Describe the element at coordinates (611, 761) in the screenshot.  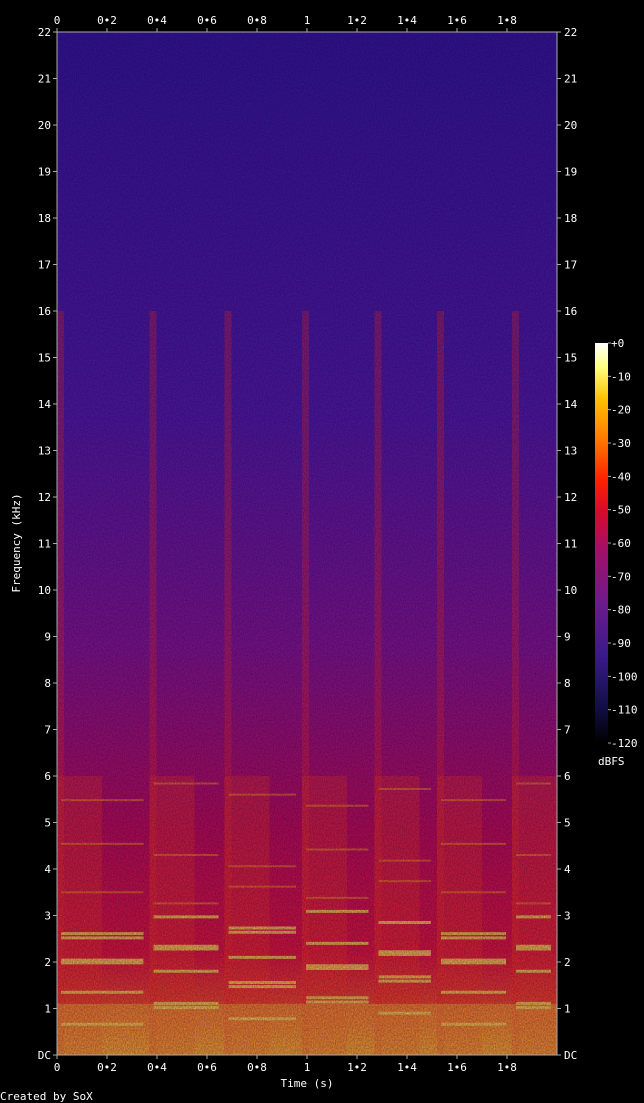
I see `colorbar-label: dBFS` at that location.